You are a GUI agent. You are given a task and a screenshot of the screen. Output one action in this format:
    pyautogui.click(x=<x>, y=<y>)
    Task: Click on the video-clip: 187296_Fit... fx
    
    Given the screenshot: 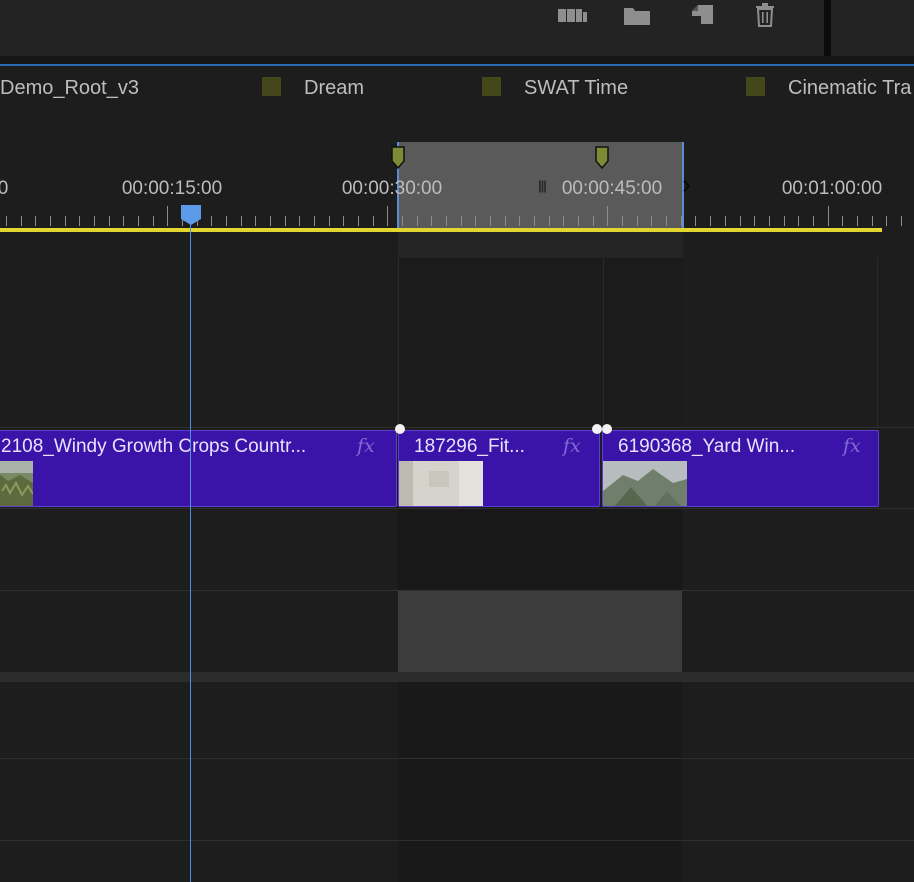 What is the action you would take?
    pyautogui.click(x=499, y=468)
    